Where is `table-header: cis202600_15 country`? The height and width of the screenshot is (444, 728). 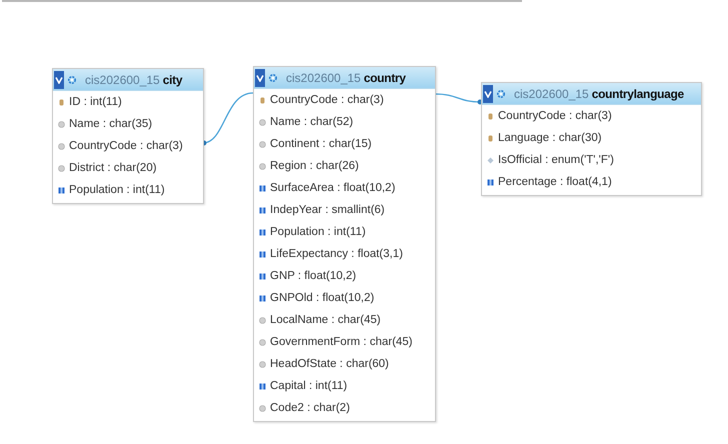 table-header: cis202600_15 country is located at coordinates (344, 78).